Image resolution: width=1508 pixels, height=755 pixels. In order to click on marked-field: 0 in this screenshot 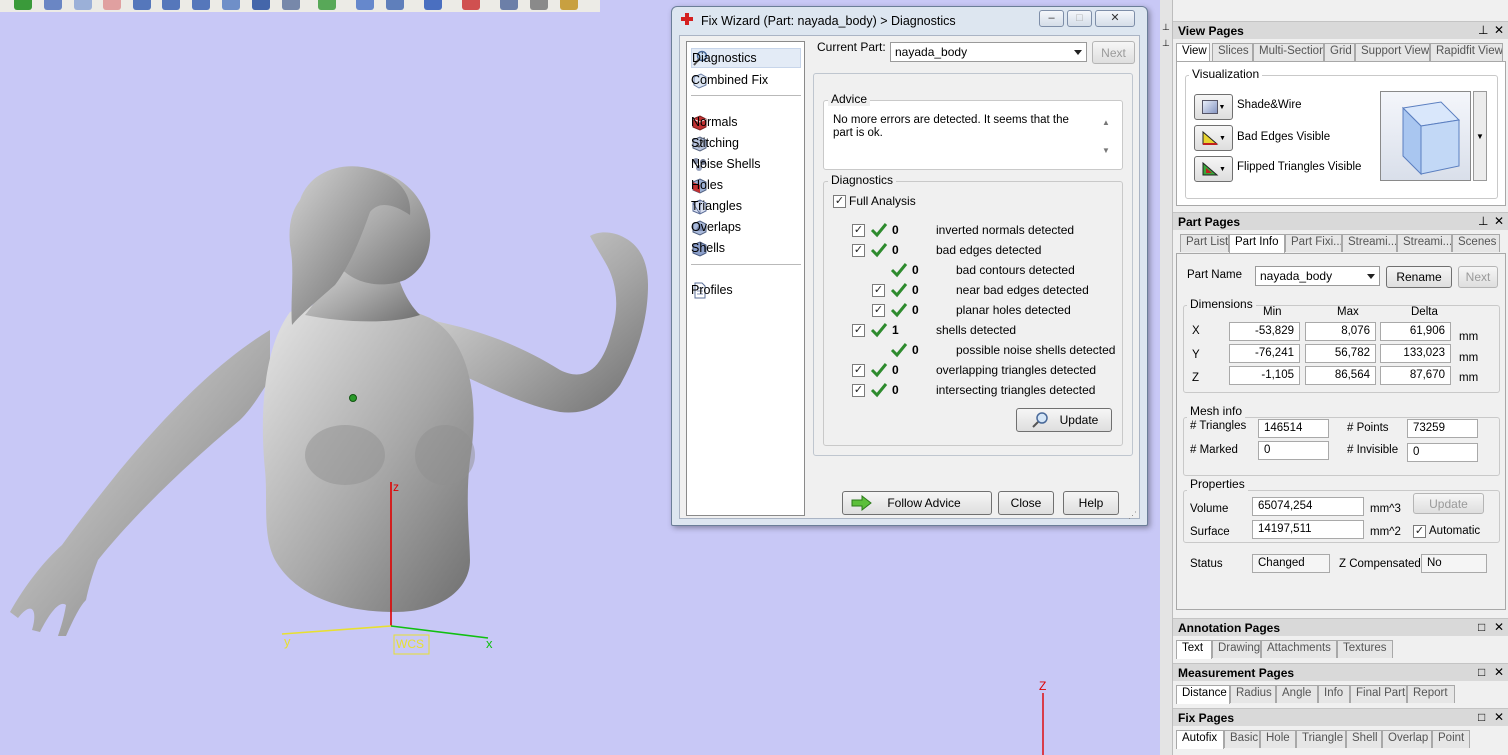, I will do `click(1293, 450)`.